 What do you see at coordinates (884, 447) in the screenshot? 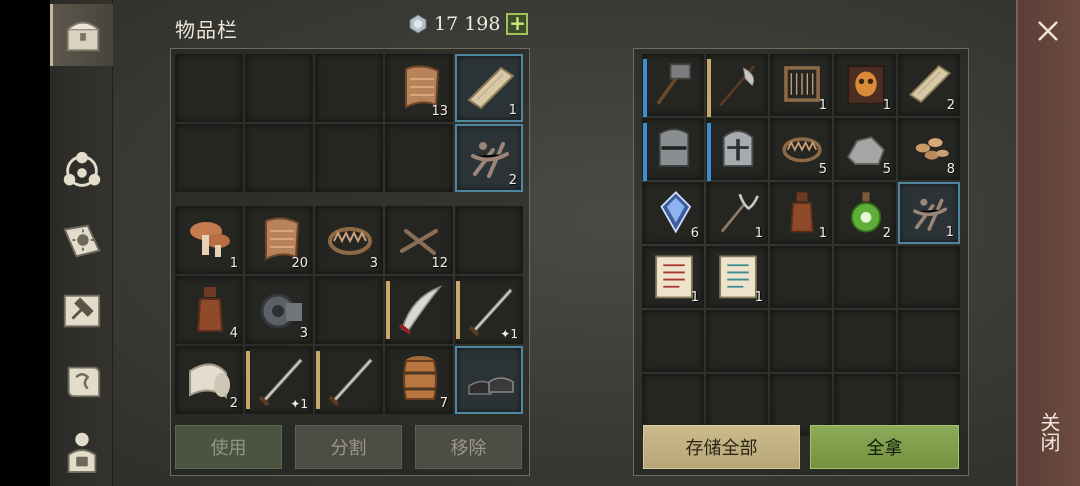
I see `take-all-button: 全拿` at bounding box center [884, 447].